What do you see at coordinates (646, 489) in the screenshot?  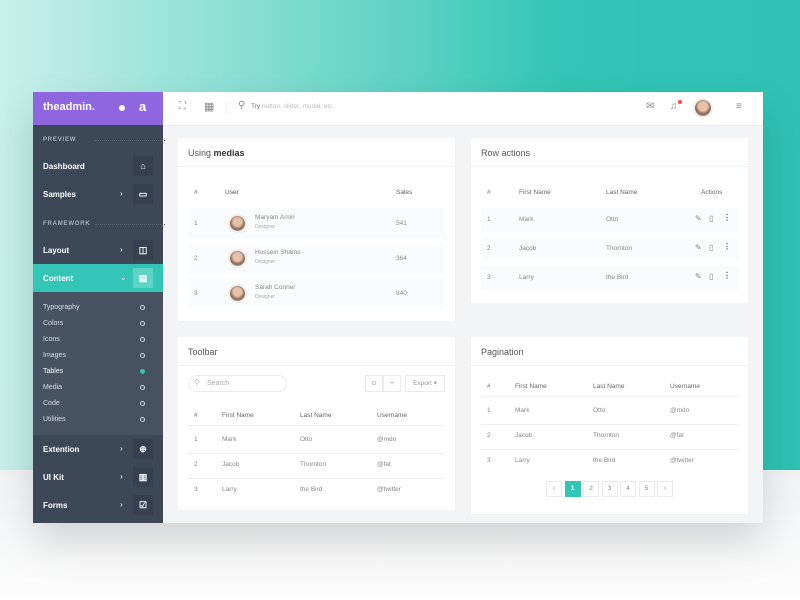 I see `page-button-5: 5` at bounding box center [646, 489].